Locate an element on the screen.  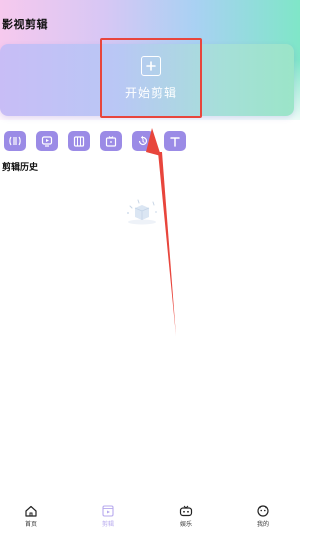
nav-profile: 我的 is located at coordinates (263, 517).